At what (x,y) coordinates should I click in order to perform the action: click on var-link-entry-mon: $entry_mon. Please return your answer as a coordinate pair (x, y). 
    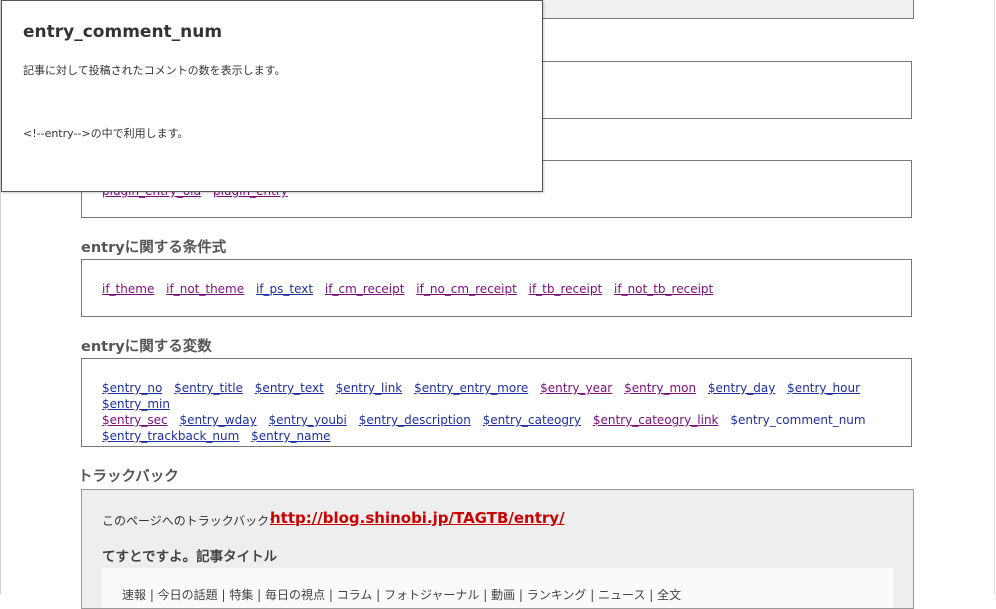
    Looking at the image, I should click on (660, 388).